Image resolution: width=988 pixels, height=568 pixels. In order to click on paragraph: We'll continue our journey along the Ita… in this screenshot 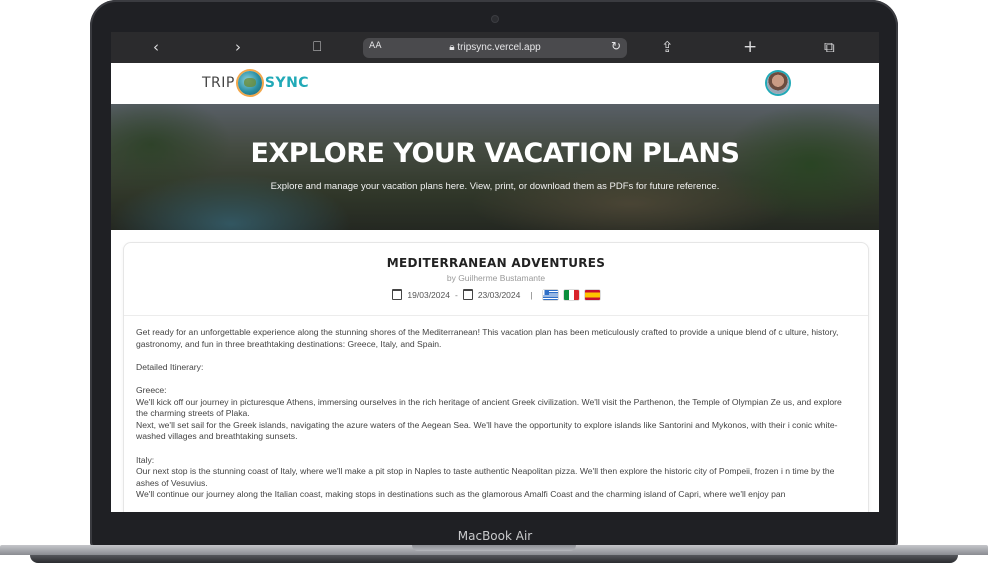, I will do `click(461, 494)`.